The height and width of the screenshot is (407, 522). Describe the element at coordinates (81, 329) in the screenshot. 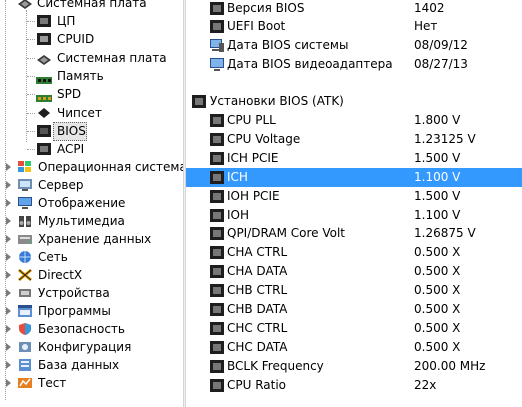

I see `tree-item-label: Безопасность` at that location.